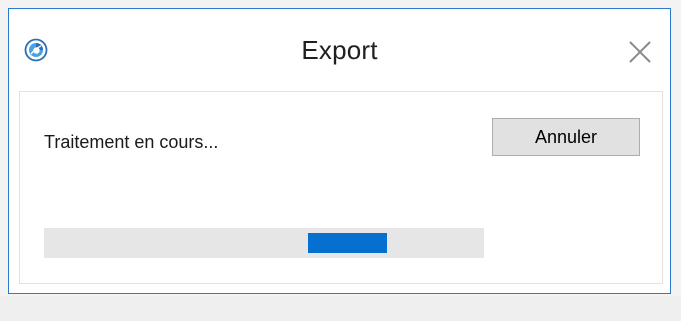 This screenshot has width=681, height=321. I want to click on close-button, so click(640, 52).